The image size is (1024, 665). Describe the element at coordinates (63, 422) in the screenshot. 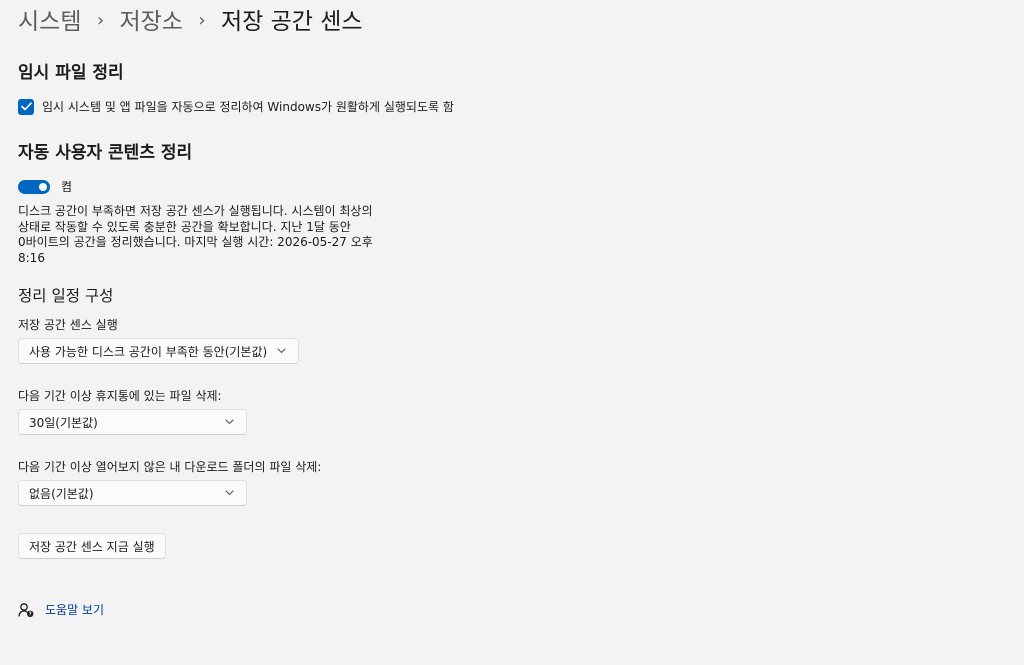

I see `recycle-bin-dropdown-value: 30일(기본값)` at that location.